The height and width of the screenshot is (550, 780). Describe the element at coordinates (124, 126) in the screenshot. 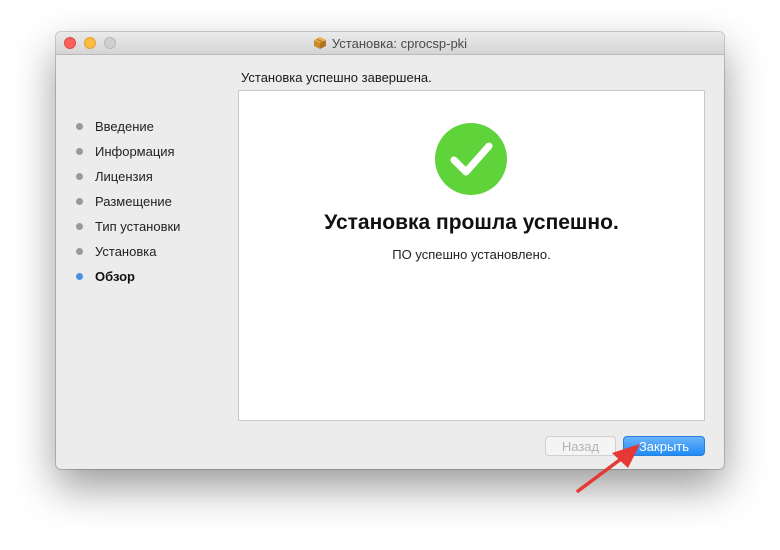

I see `step-label: Введение` at that location.